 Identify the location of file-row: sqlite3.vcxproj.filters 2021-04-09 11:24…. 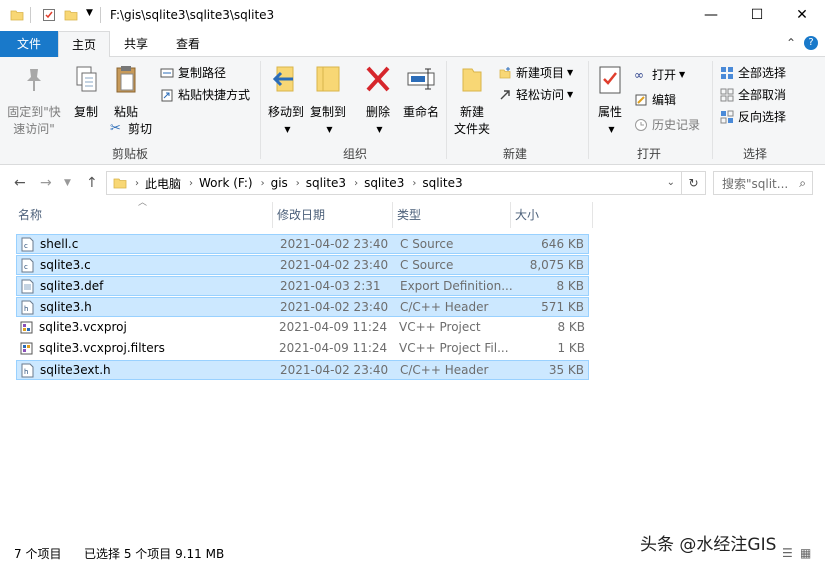
(302, 349).